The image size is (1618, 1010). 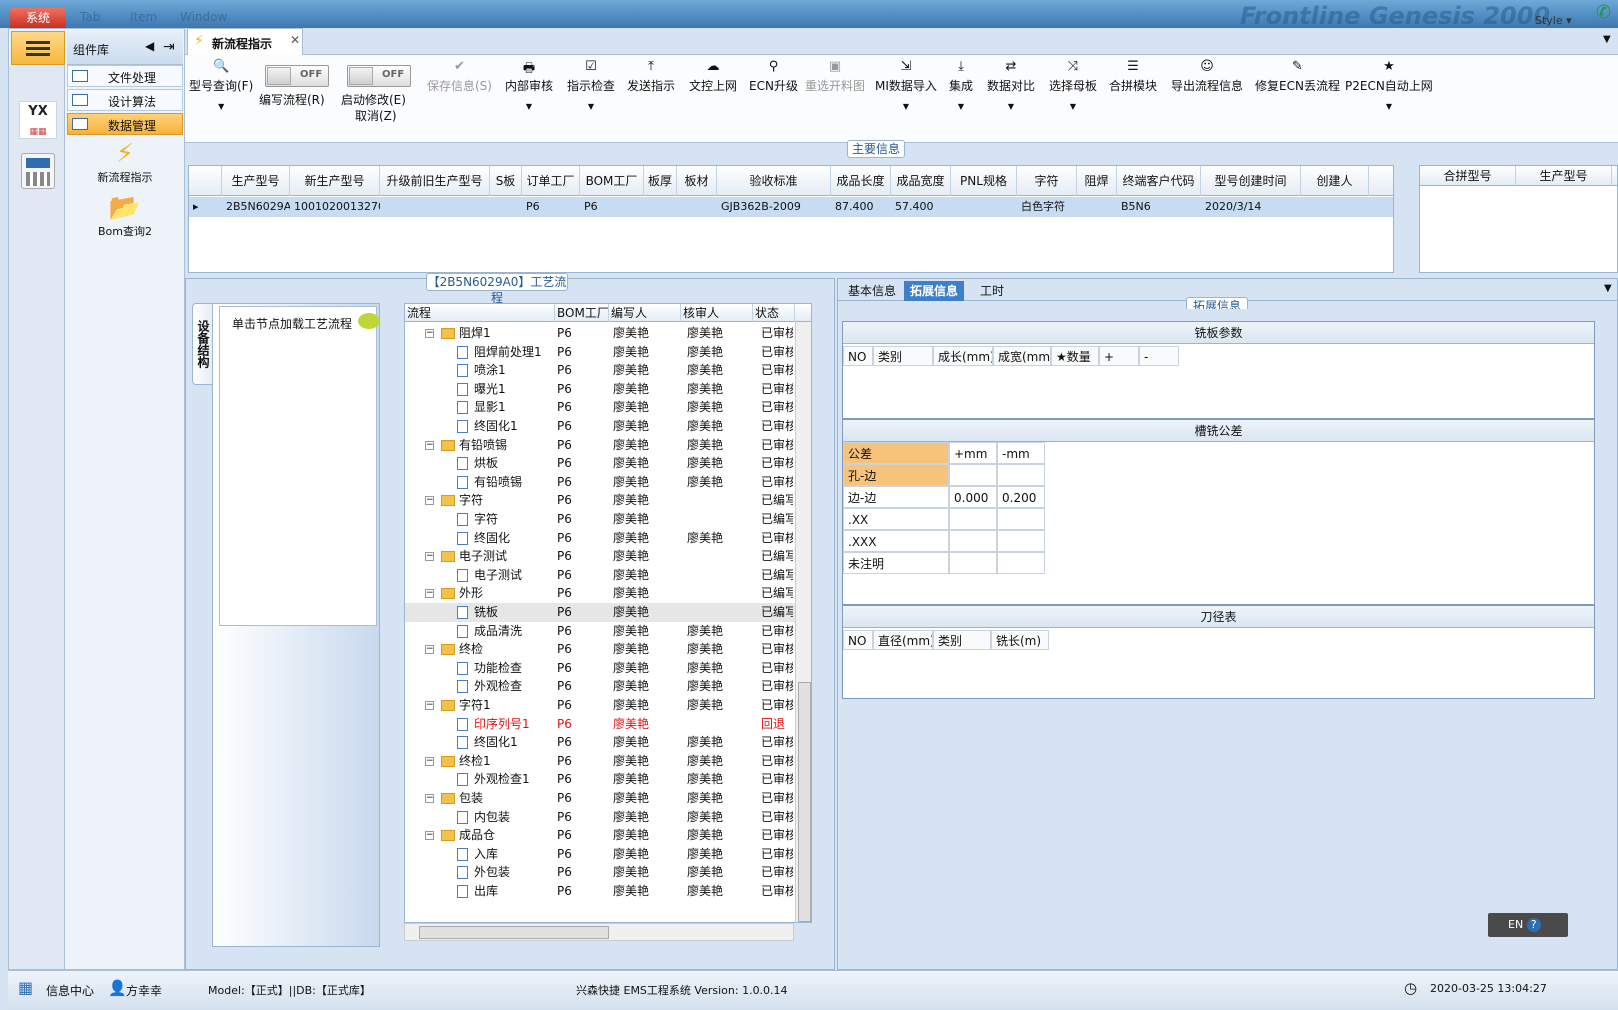 What do you see at coordinates (651, 76) in the screenshot?
I see `toolbar-button-6: ⤒ 发送指示` at bounding box center [651, 76].